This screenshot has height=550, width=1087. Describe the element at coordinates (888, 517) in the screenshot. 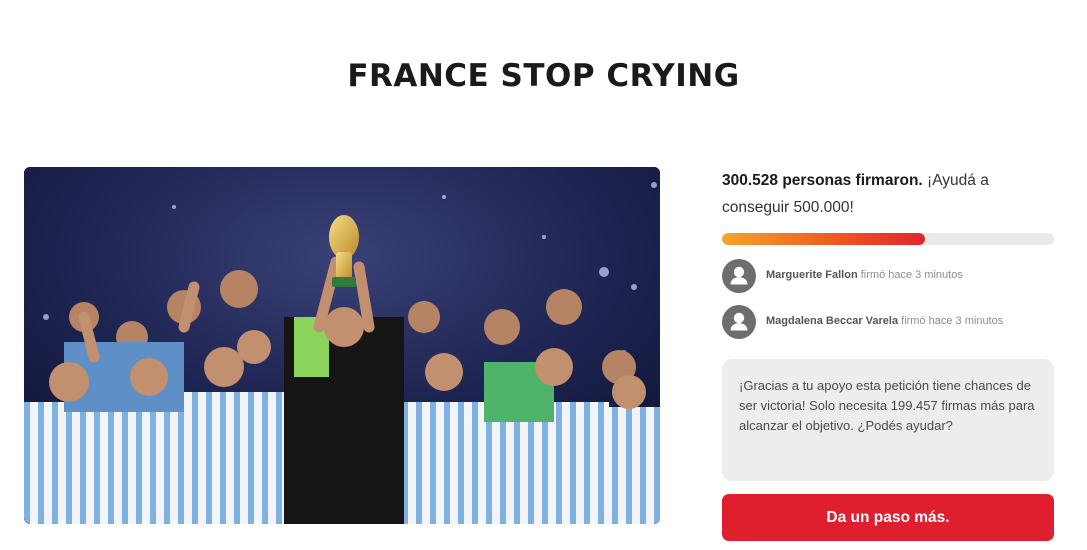

I see `take-next-step-button: Da un paso más.` at that location.